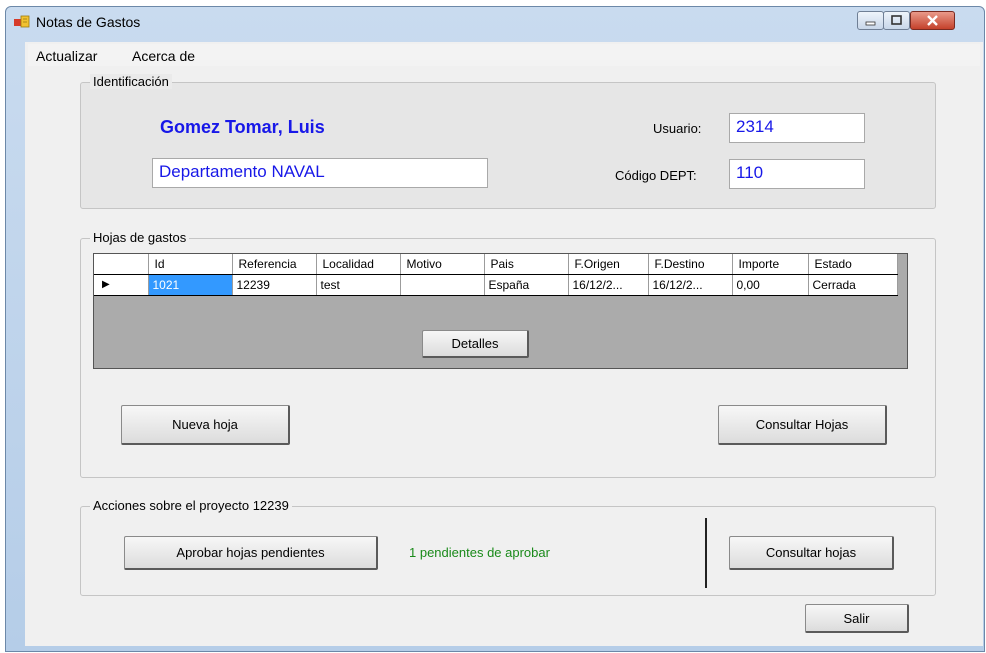  Describe the element at coordinates (802, 425) in the screenshot. I see `consultar-hojas-button: Consultar Hojas` at that location.